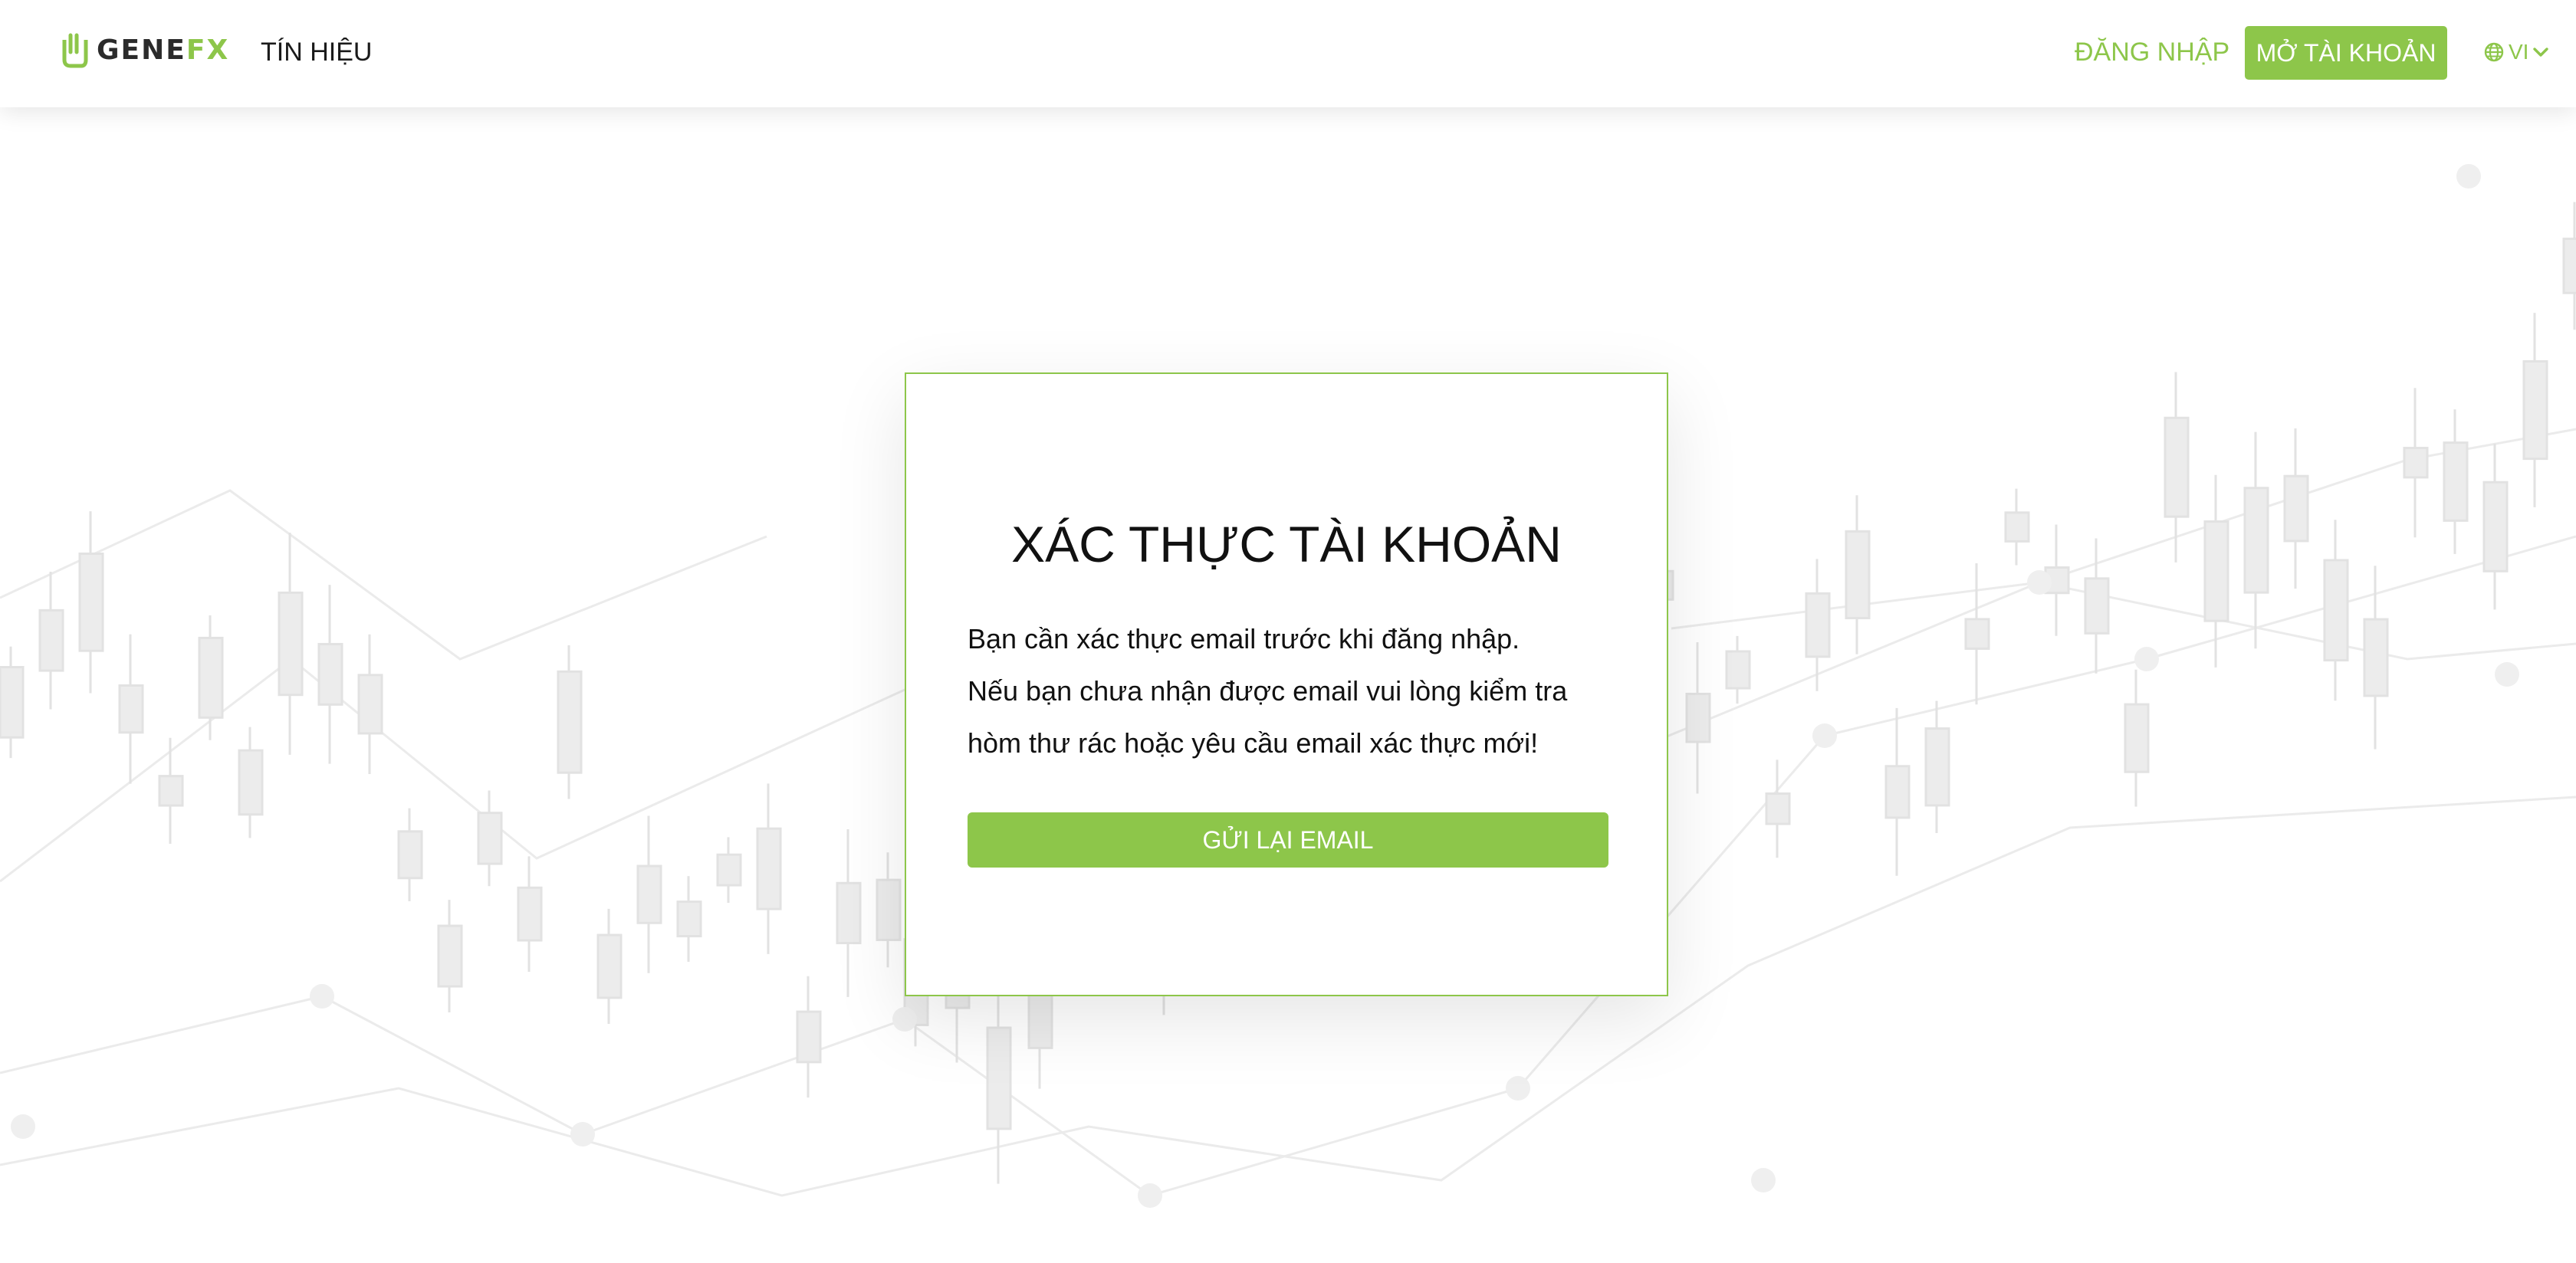 Image resolution: width=2576 pixels, height=1263 pixels. I want to click on chevron-down-icon, so click(2541, 52).